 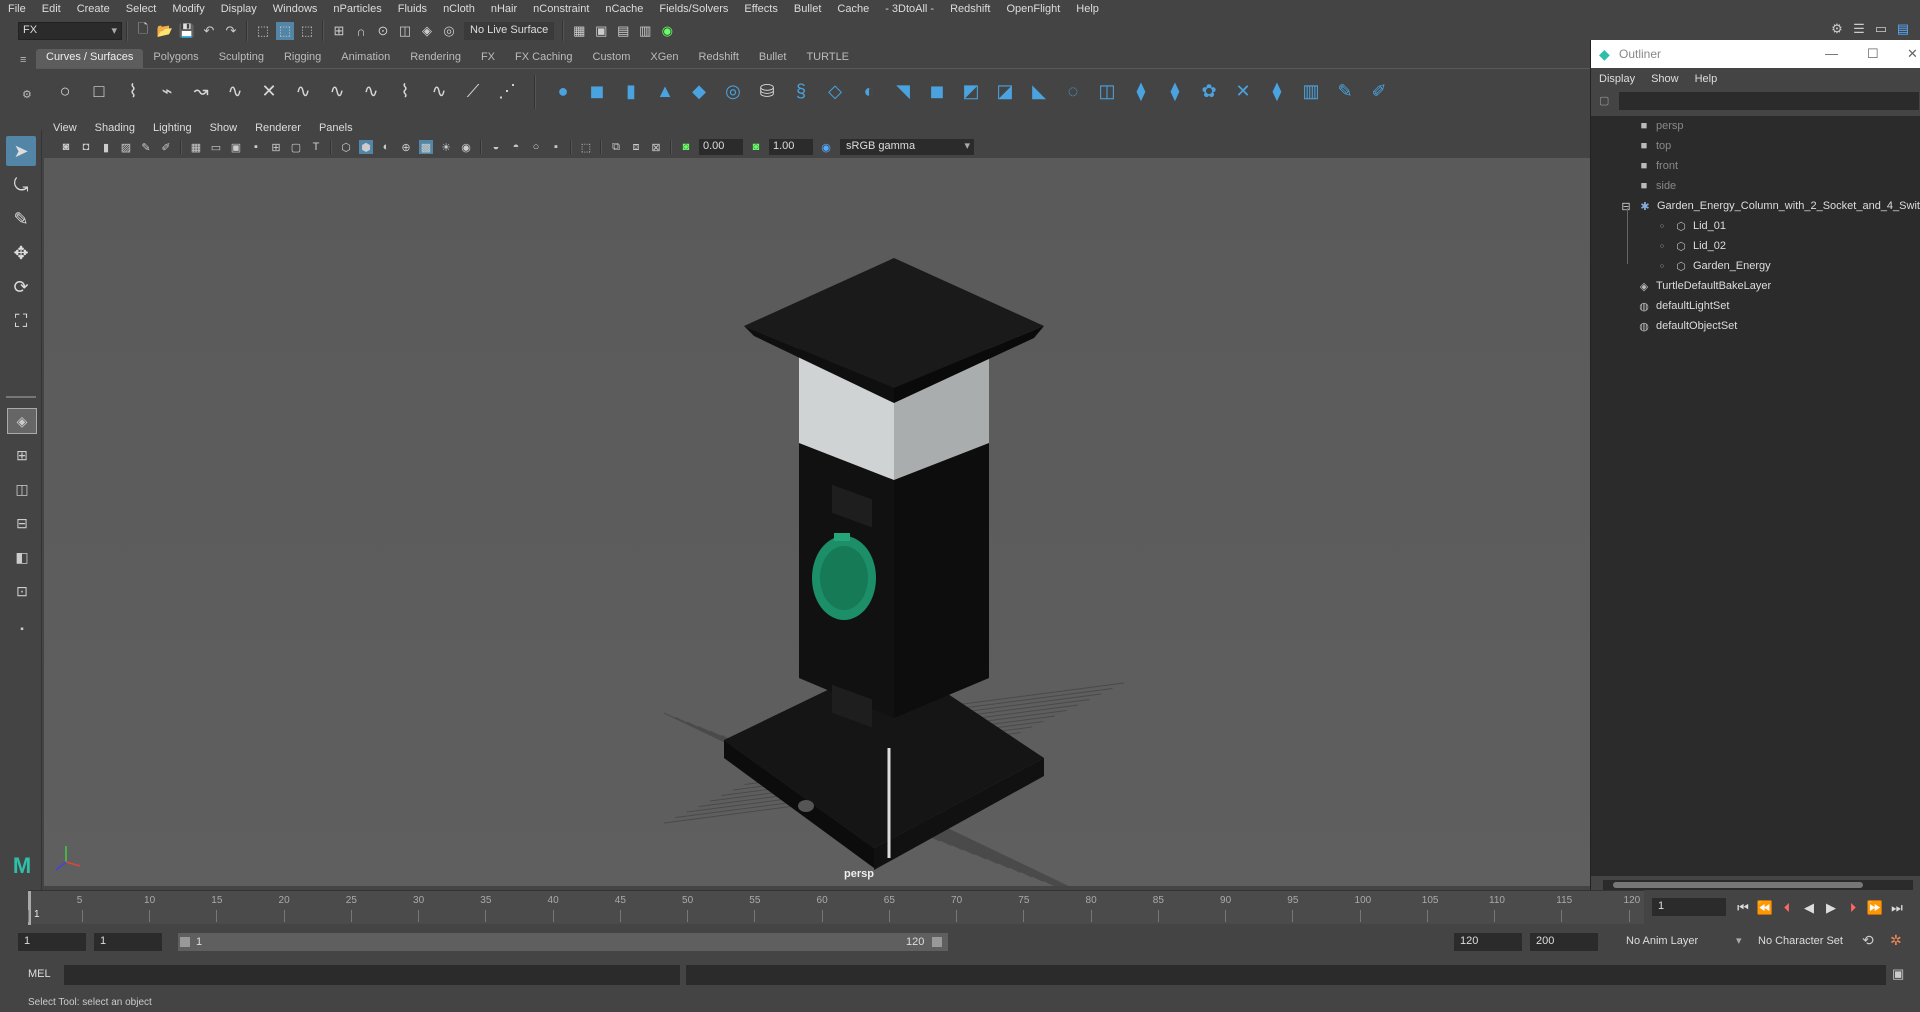 What do you see at coordinates (336, 128) in the screenshot?
I see `panel-menu-panels: Panels` at bounding box center [336, 128].